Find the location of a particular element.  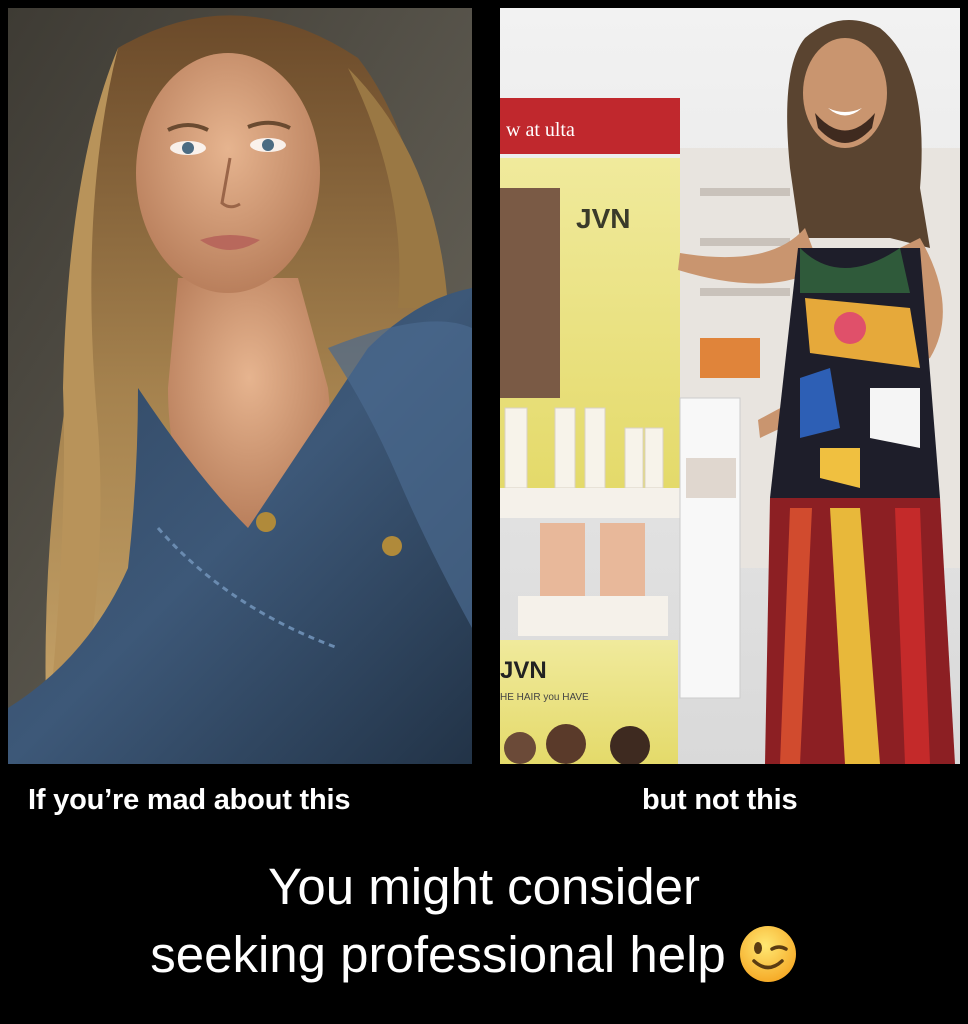

display-brand-text: JVN is located at coordinates (603, 218).